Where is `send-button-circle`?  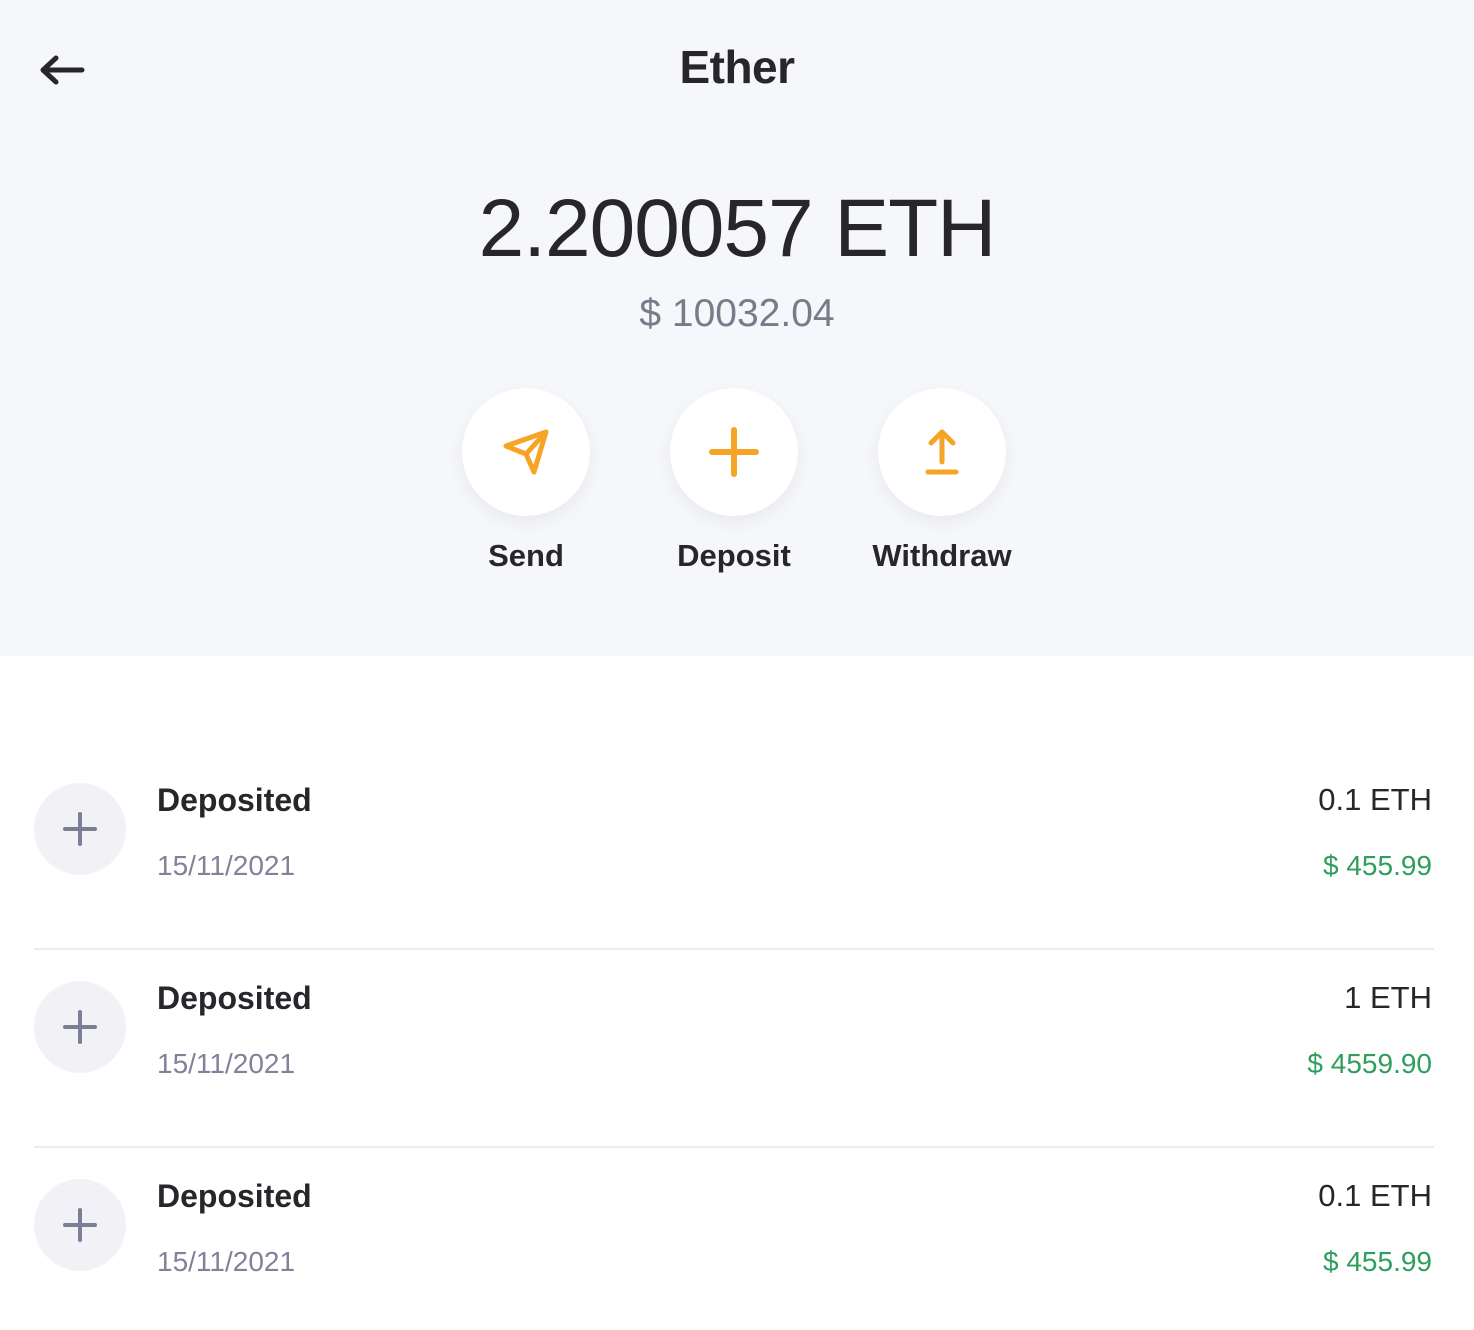
send-button-circle is located at coordinates (526, 452).